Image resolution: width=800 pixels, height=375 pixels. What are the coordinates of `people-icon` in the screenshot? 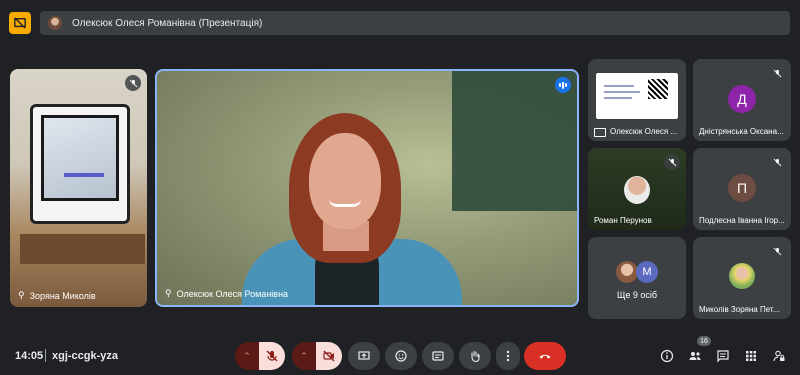 It's located at (695, 356).